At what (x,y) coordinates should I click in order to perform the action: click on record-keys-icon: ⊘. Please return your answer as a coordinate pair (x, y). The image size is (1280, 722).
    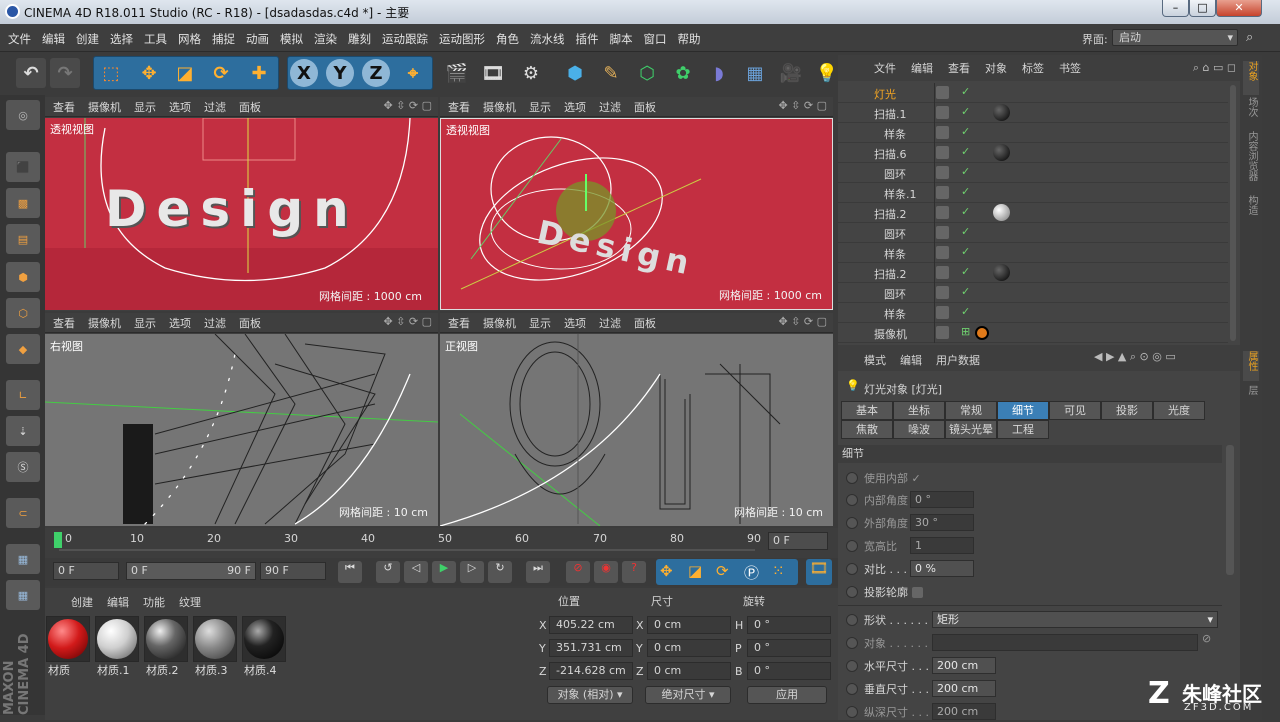
    Looking at the image, I should click on (578, 572).